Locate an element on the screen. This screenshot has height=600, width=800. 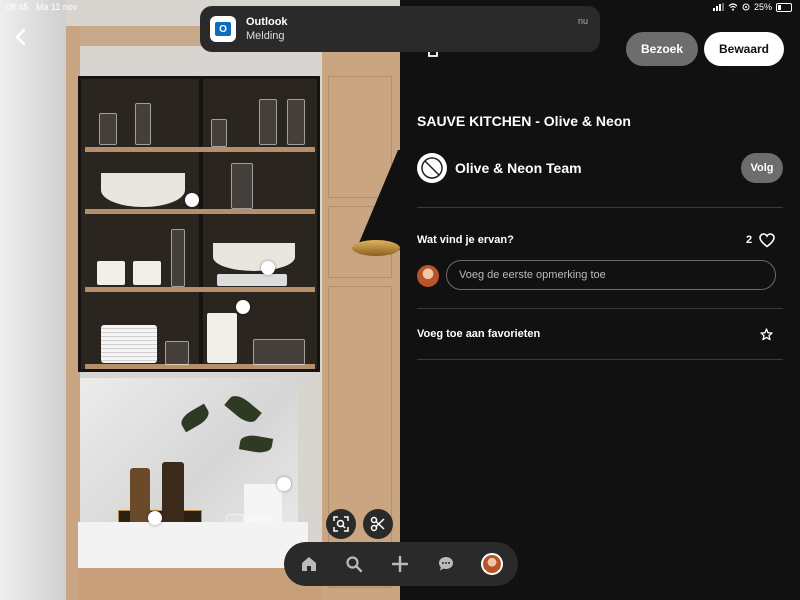
status-right: 25% is located at coordinates (752, 7).